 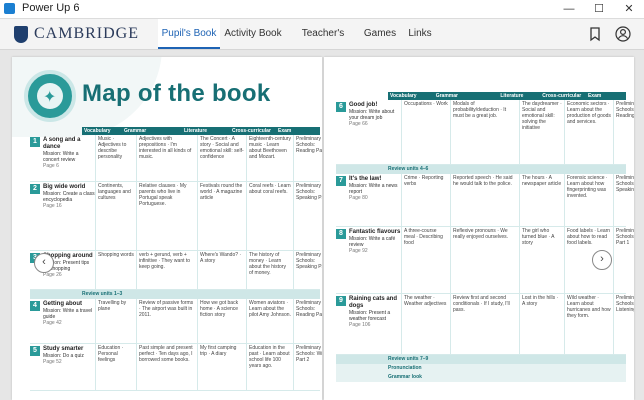 What do you see at coordinates (595, 34) in the screenshot?
I see `bookmark-icon` at bounding box center [595, 34].